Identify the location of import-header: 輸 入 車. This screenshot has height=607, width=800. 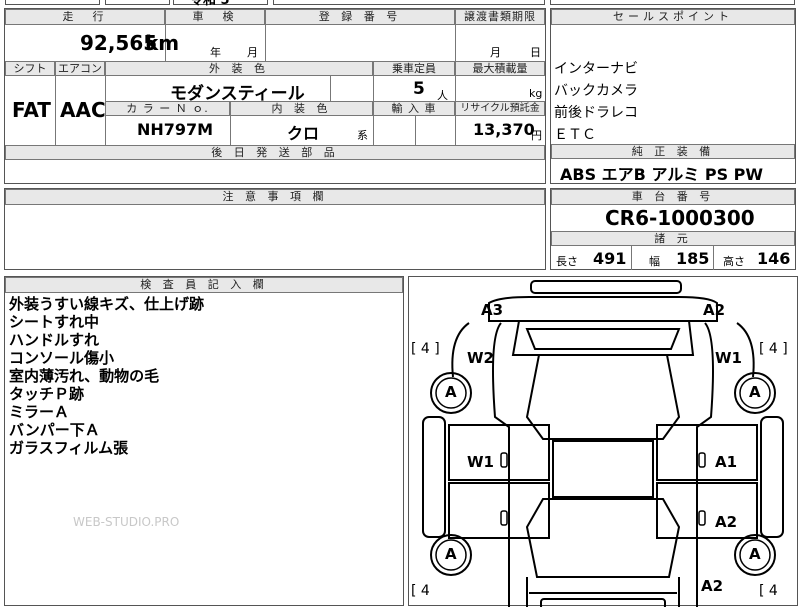
(414, 108).